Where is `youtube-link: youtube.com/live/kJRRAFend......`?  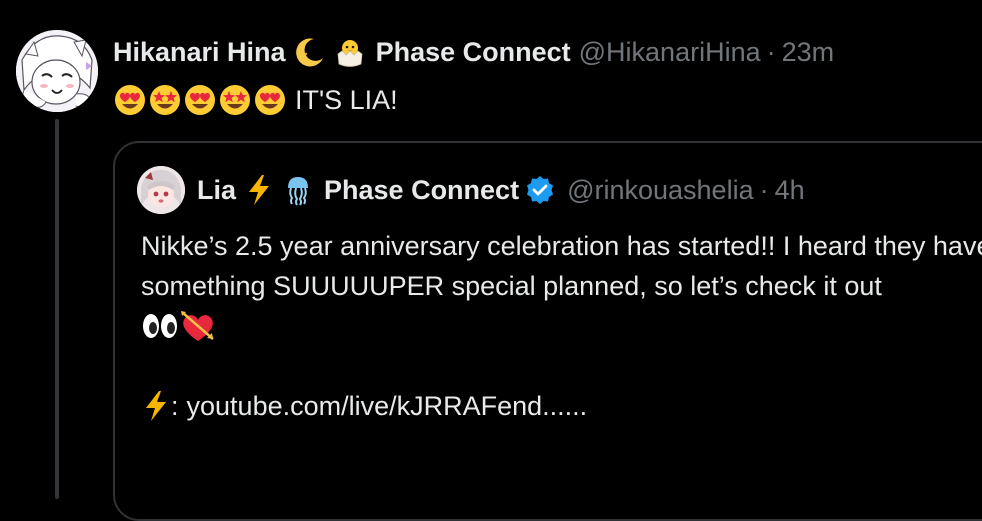
youtube-link: youtube.com/live/kJRRAFend...... is located at coordinates (387, 406).